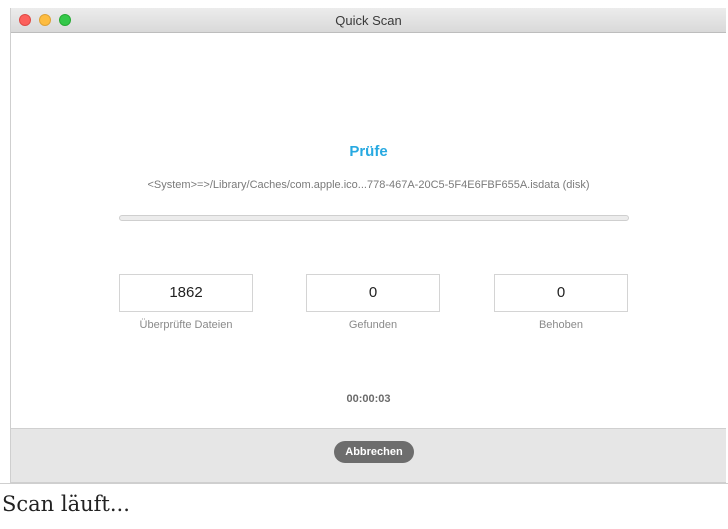  I want to click on elapsed-time: 00:00:03, so click(368, 399).